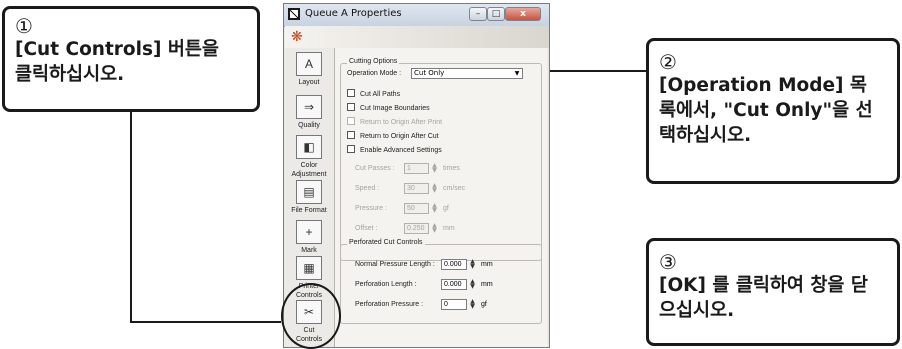 This screenshot has height=349, width=902. Describe the element at coordinates (487, 284) in the screenshot. I see `perforation-length-unit: mm` at that location.